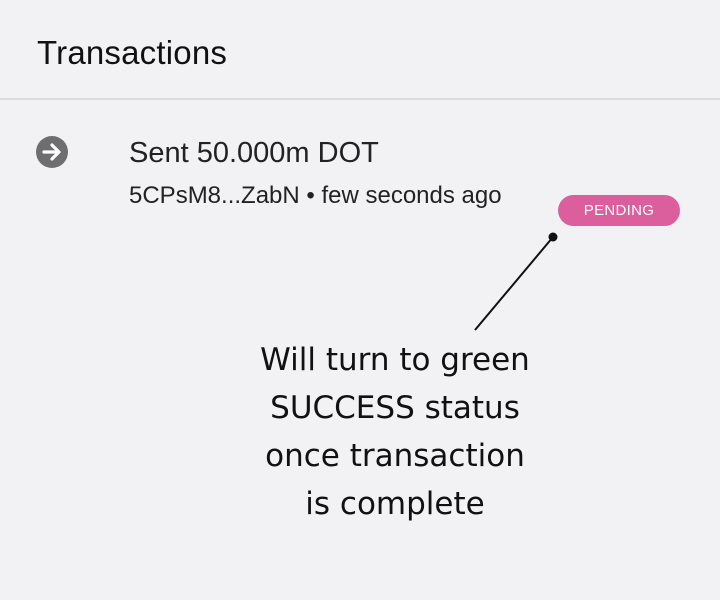 The height and width of the screenshot is (600, 720). I want to click on annotation-line: SUCCESS status, so click(395, 408).